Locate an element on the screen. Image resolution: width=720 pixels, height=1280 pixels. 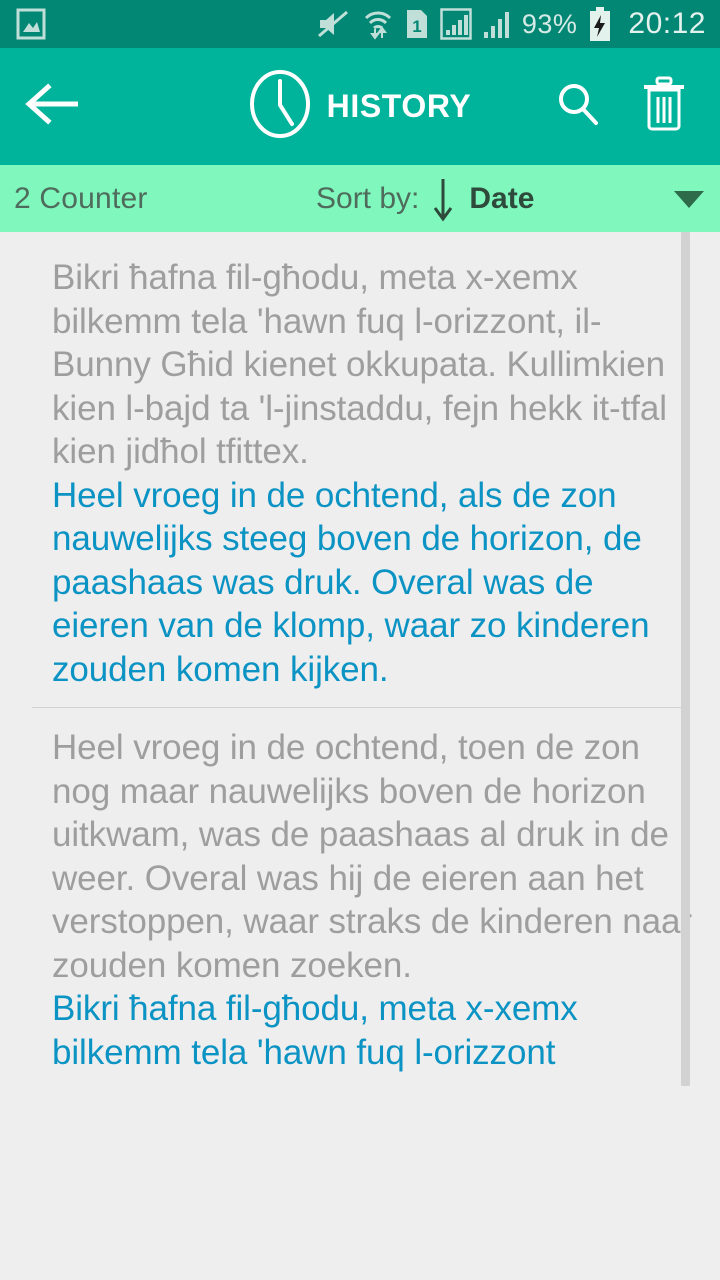
search-button is located at coordinates (578, 107).